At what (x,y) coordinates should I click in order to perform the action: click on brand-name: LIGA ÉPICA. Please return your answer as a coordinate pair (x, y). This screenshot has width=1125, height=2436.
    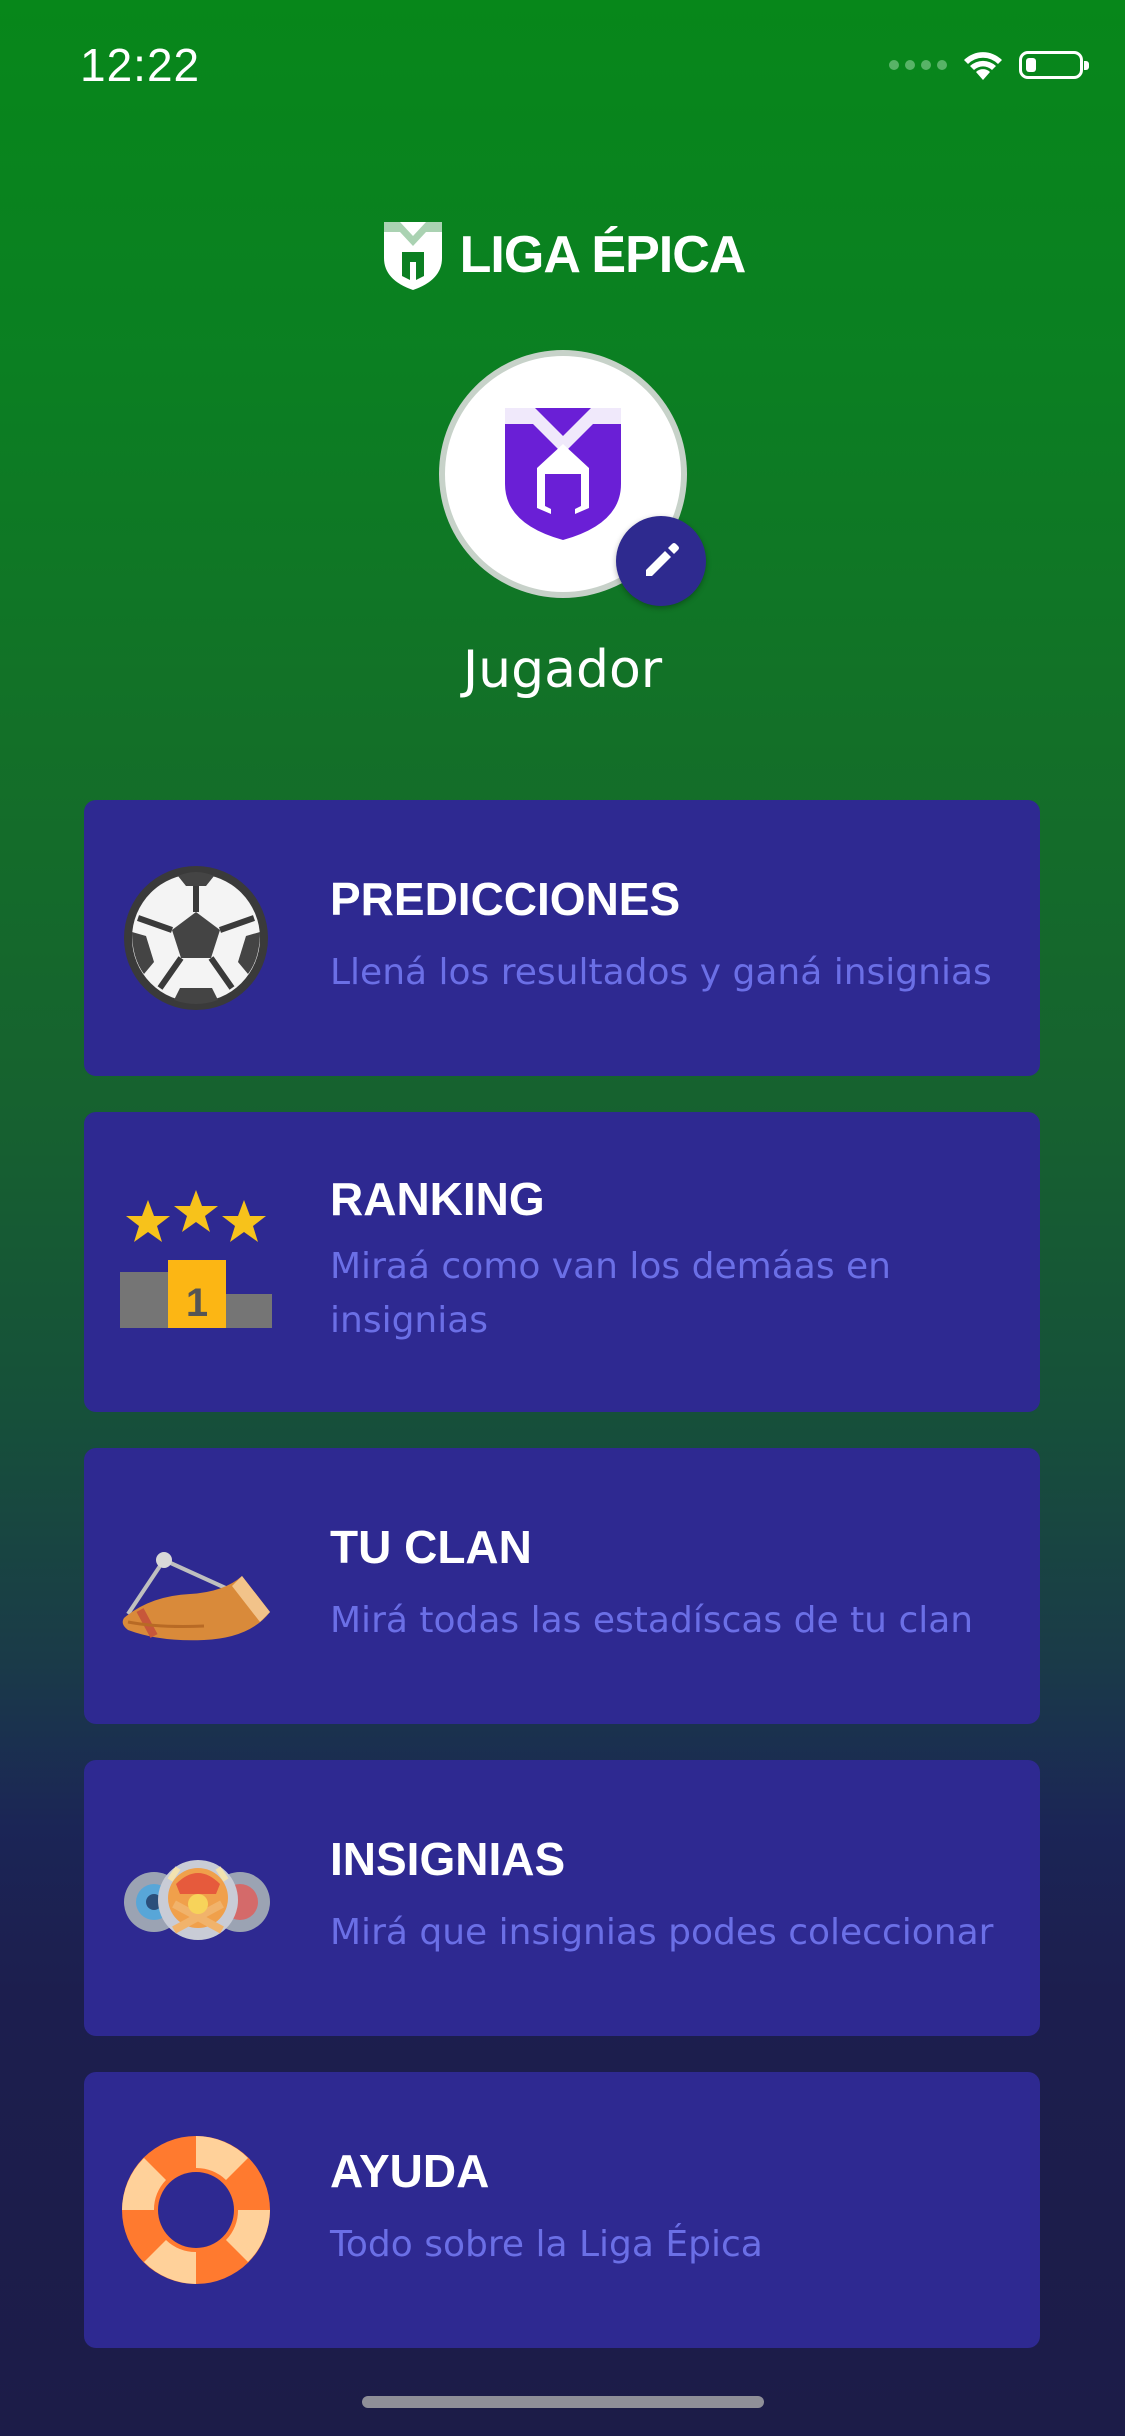
    Looking at the image, I should click on (603, 255).